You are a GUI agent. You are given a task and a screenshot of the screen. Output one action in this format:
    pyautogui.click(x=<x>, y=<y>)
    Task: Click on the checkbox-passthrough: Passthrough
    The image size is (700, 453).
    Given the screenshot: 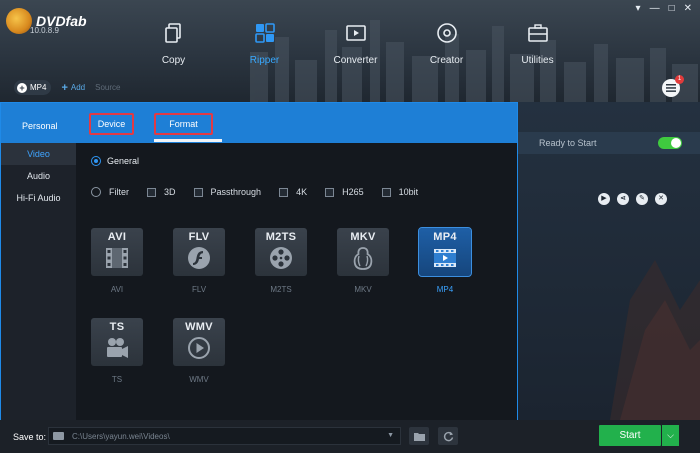 What is the action you would take?
    pyautogui.click(x=227, y=192)
    